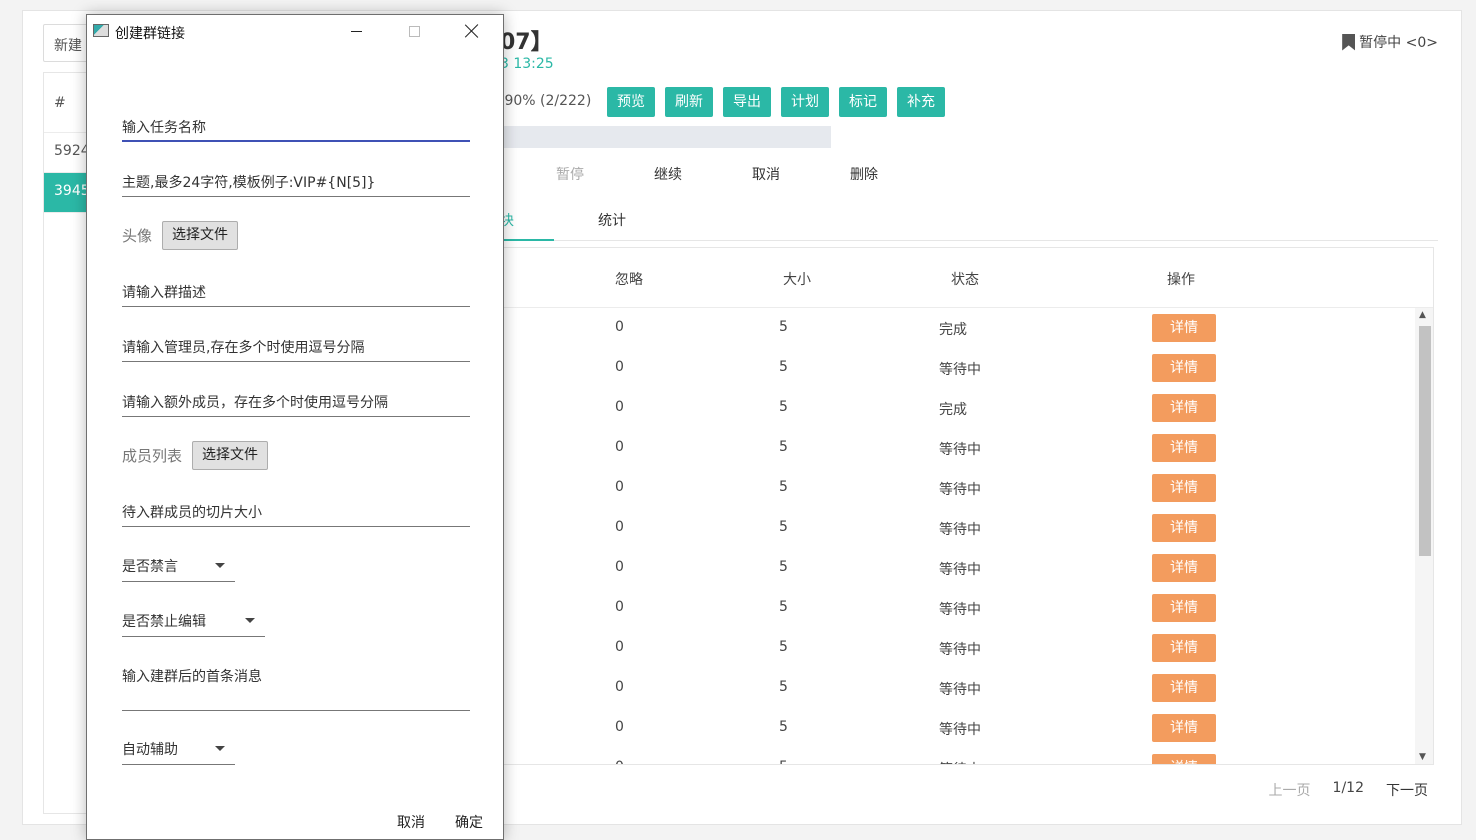 This screenshot has width=1476, height=840. I want to click on tab-statistics: 统计, so click(612, 225).